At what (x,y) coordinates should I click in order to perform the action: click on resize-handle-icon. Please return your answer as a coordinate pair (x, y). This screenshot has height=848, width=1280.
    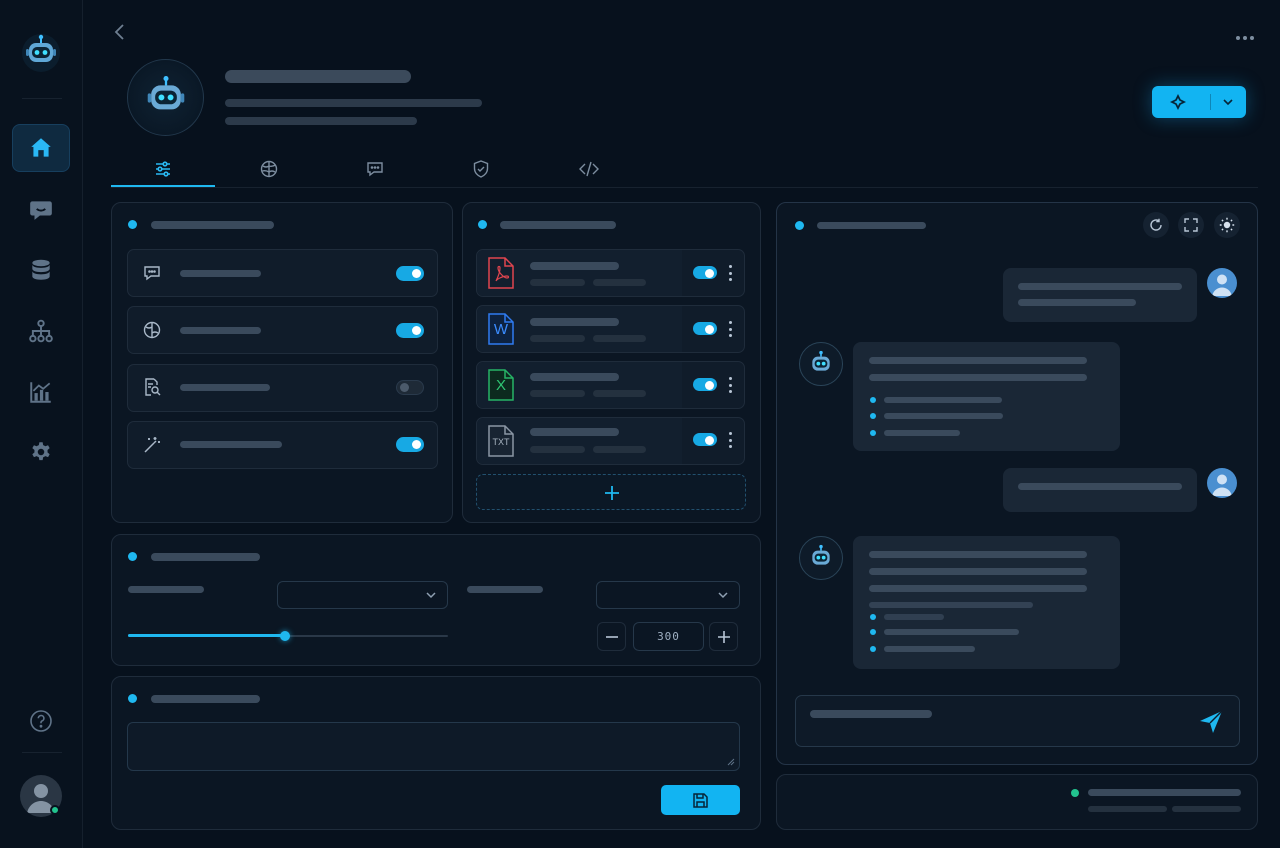
    Looking at the image, I should click on (730, 761).